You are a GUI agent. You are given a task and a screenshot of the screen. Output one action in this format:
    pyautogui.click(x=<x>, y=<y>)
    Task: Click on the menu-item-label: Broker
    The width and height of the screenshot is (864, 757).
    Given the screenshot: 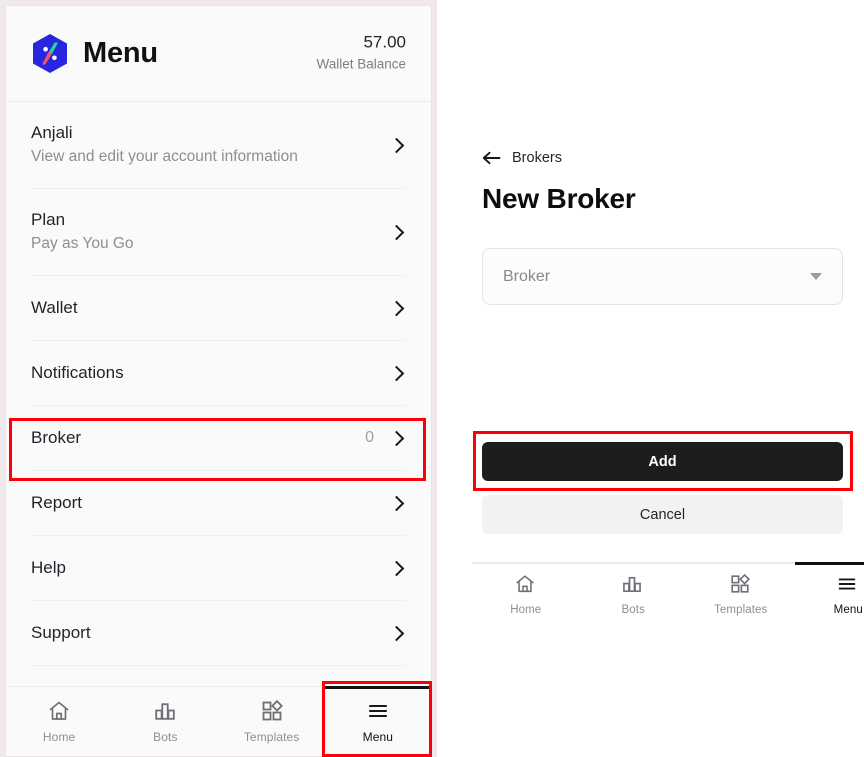 What is the action you would take?
    pyautogui.click(x=56, y=437)
    